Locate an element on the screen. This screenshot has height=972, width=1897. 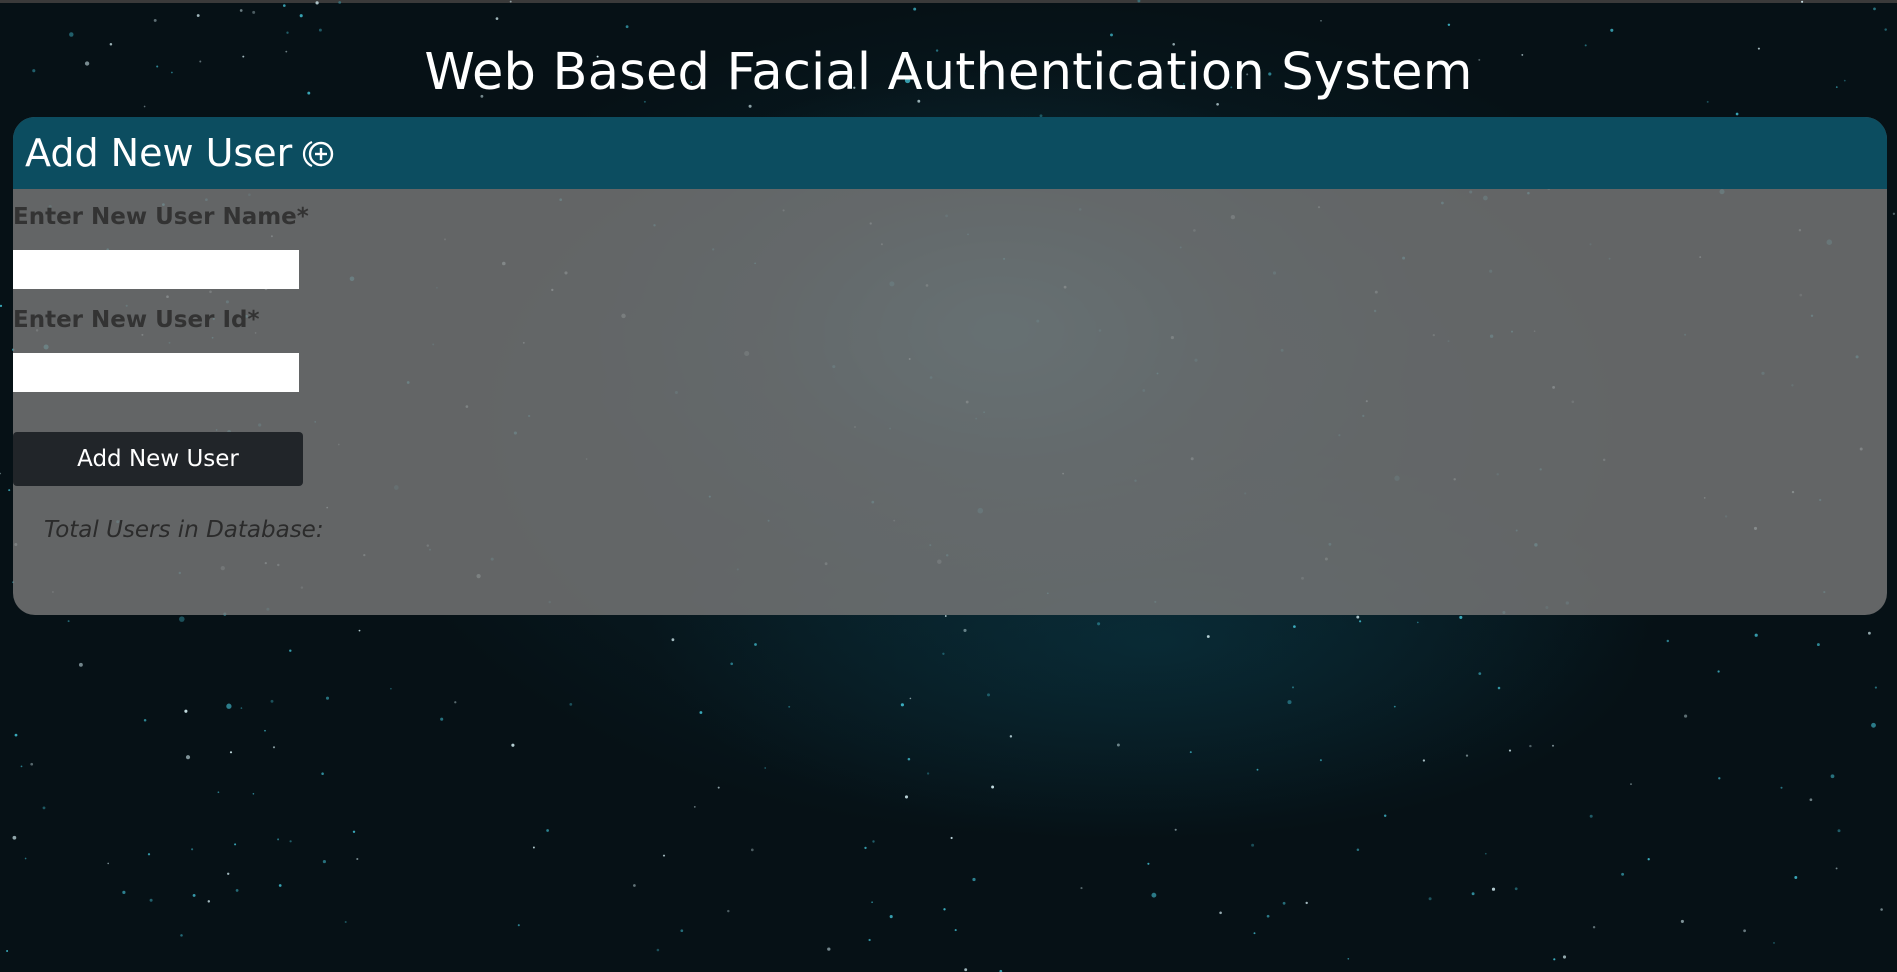
add-circle-icon is located at coordinates (318, 154).